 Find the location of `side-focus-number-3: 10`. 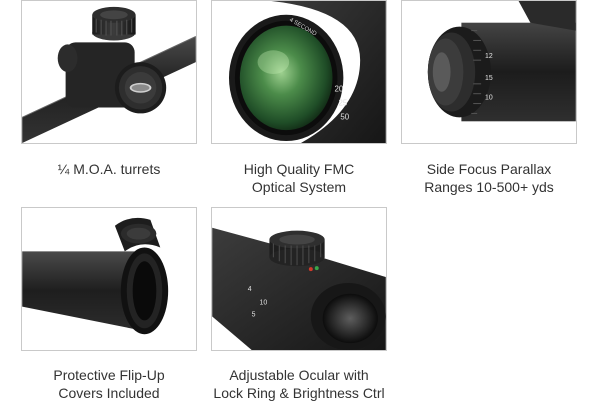

side-focus-number-3: 10 is located at coordinates (489, 98).